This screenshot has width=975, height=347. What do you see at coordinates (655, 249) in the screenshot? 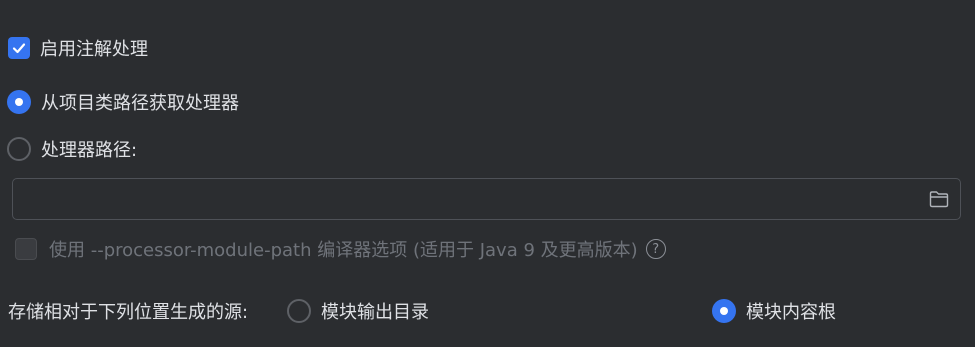
I see `help-icon: ?` at bounding box center [655, 249].